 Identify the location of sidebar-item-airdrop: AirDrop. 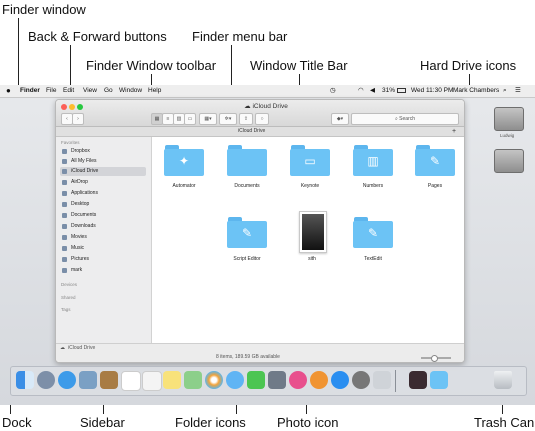
(103, 182).